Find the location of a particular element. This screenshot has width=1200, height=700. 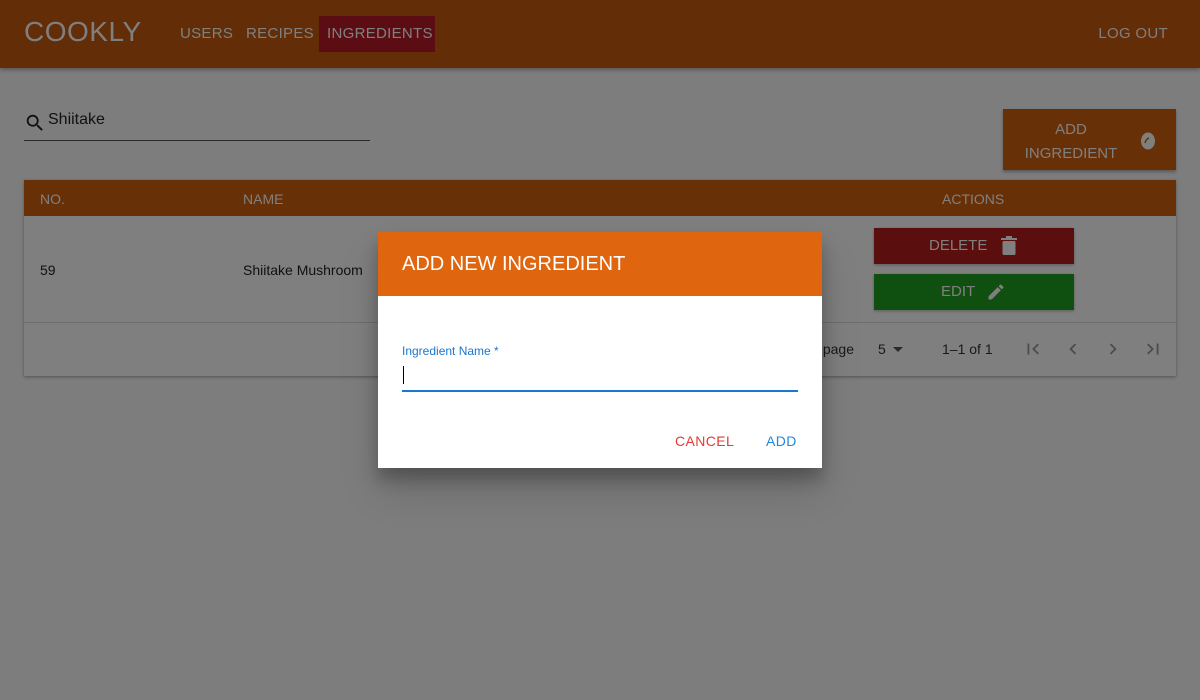

add-button: ADD is located at coordinates (781, 441).